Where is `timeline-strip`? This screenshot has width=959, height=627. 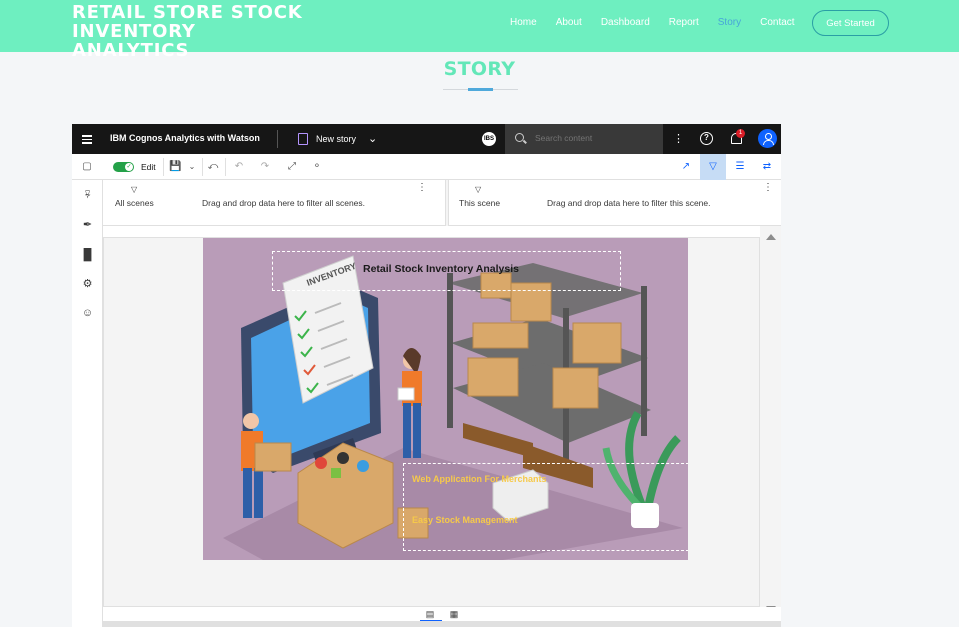
timeline-strip is located at coordinates (442, 624).